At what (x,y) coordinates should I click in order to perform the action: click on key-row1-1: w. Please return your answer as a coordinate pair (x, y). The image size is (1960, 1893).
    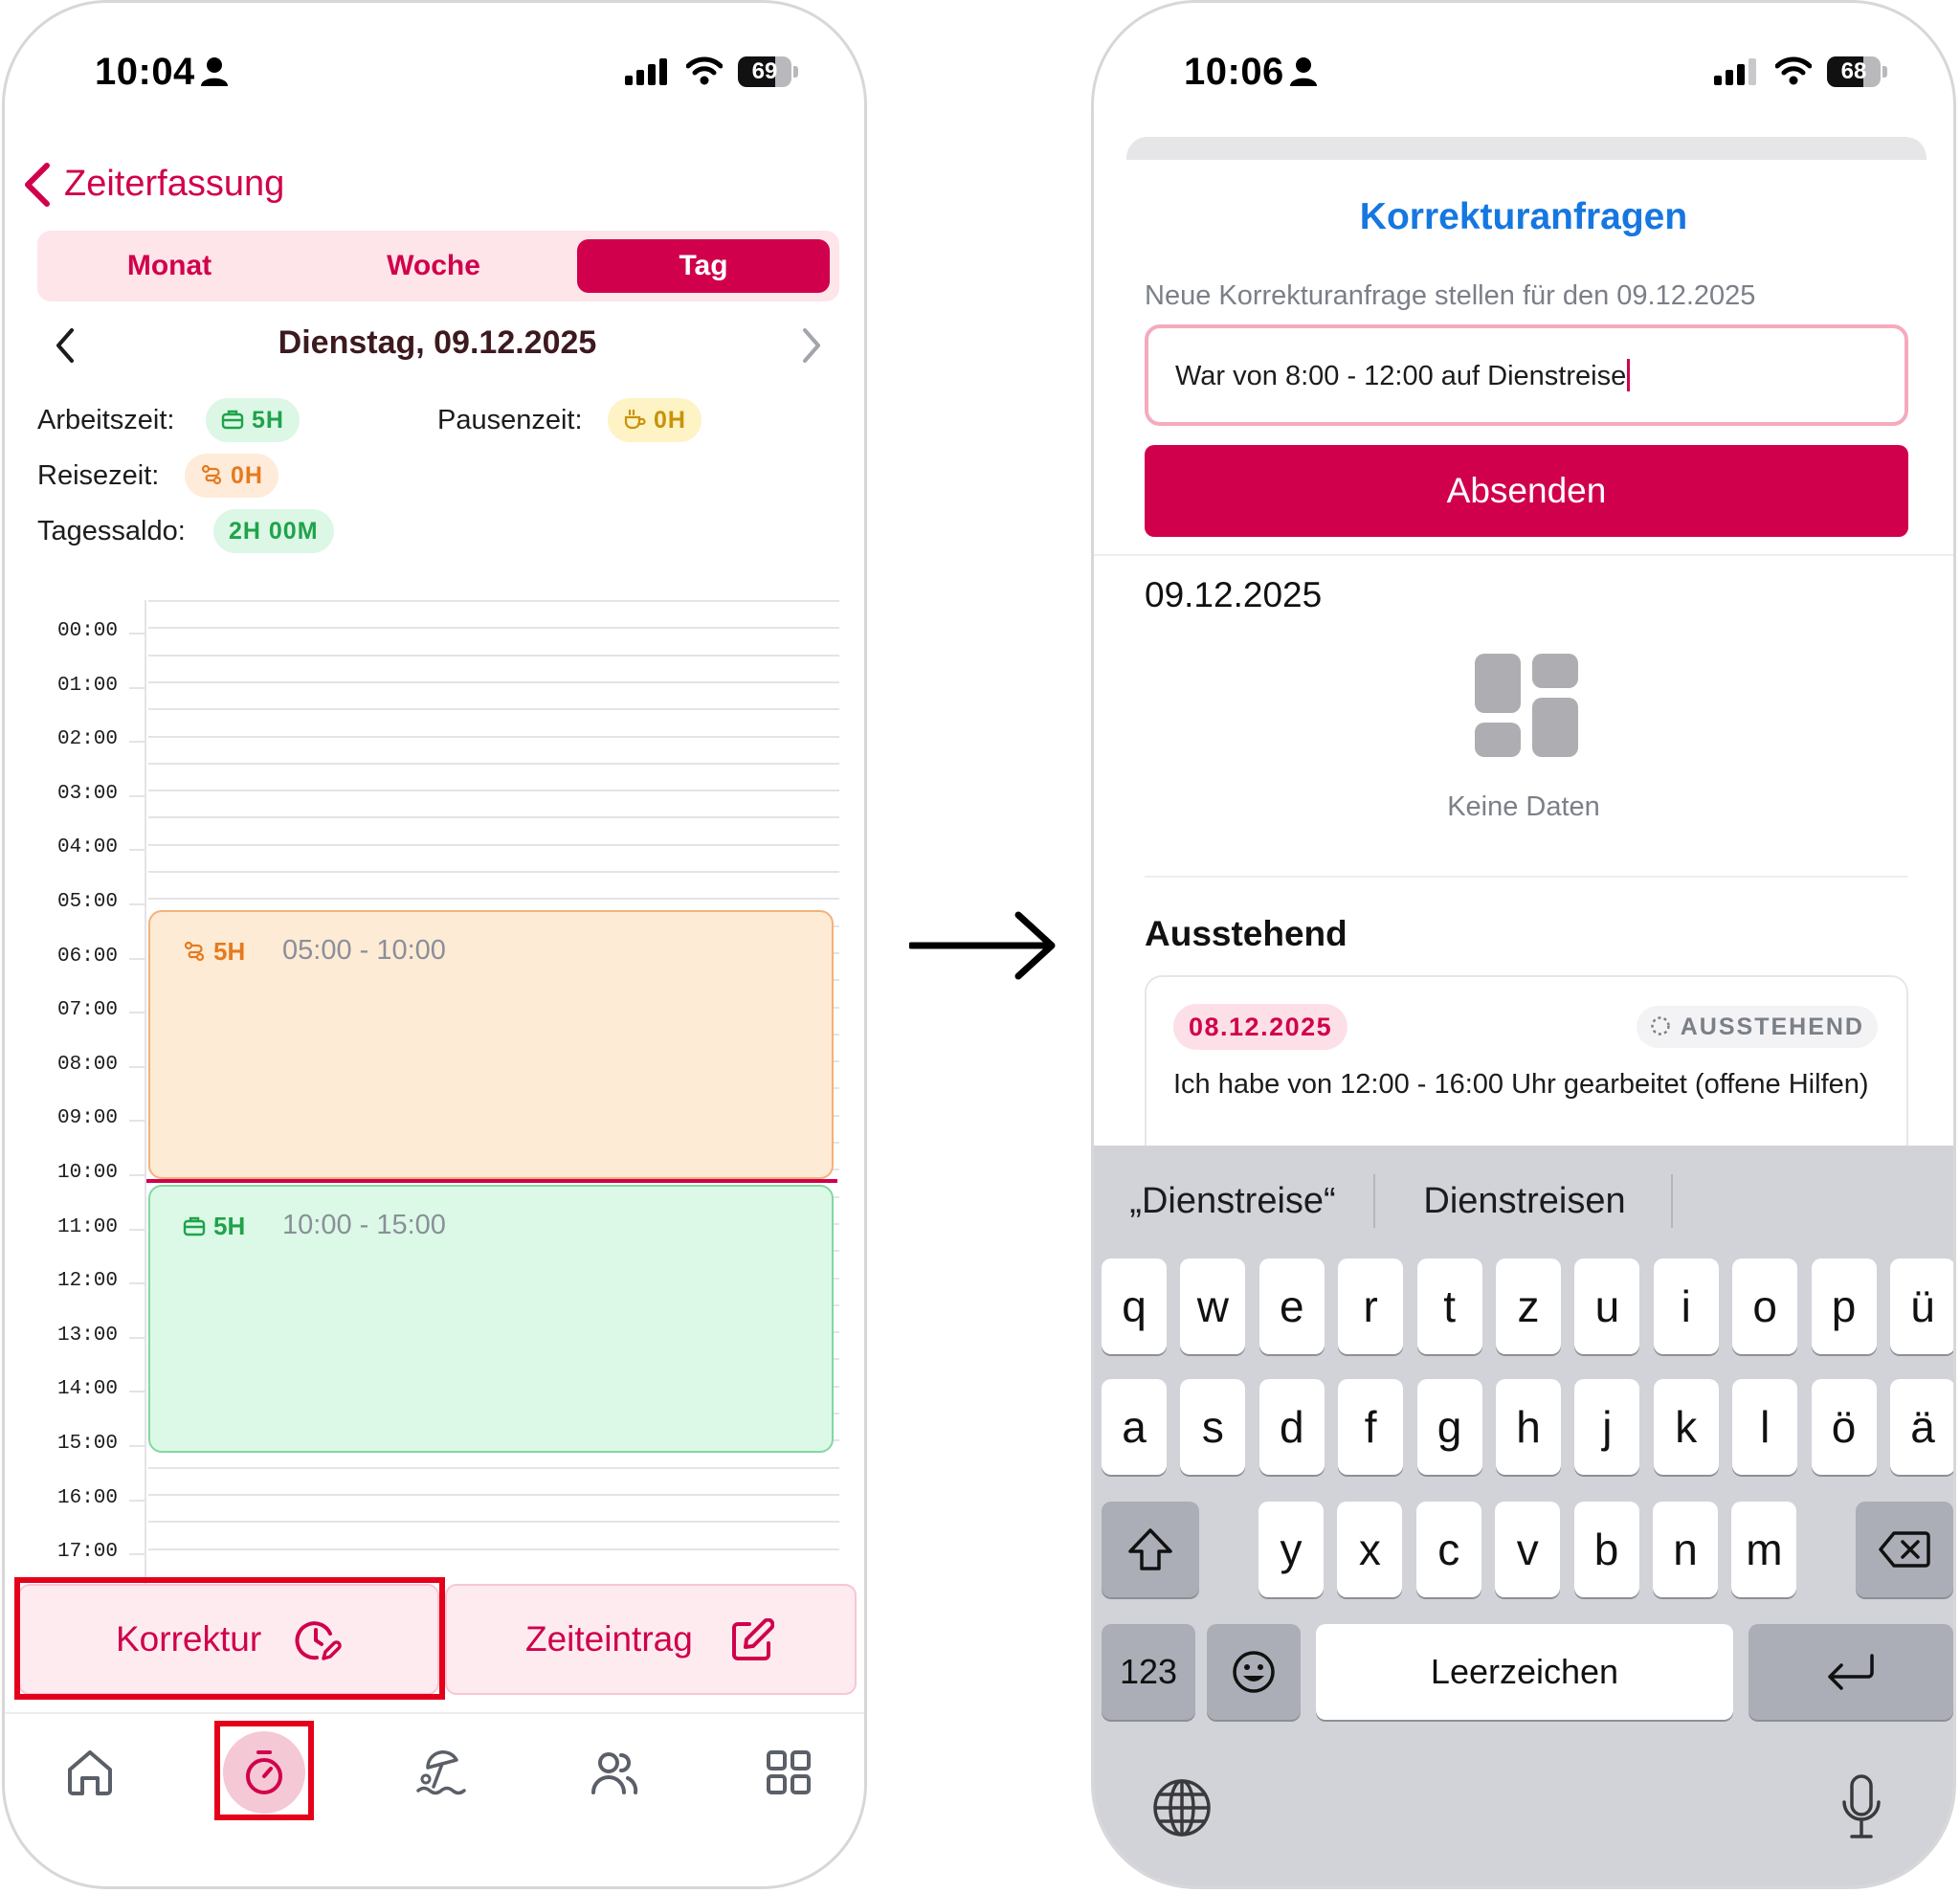
    Looking at the image, I should click on (1213, 1306).